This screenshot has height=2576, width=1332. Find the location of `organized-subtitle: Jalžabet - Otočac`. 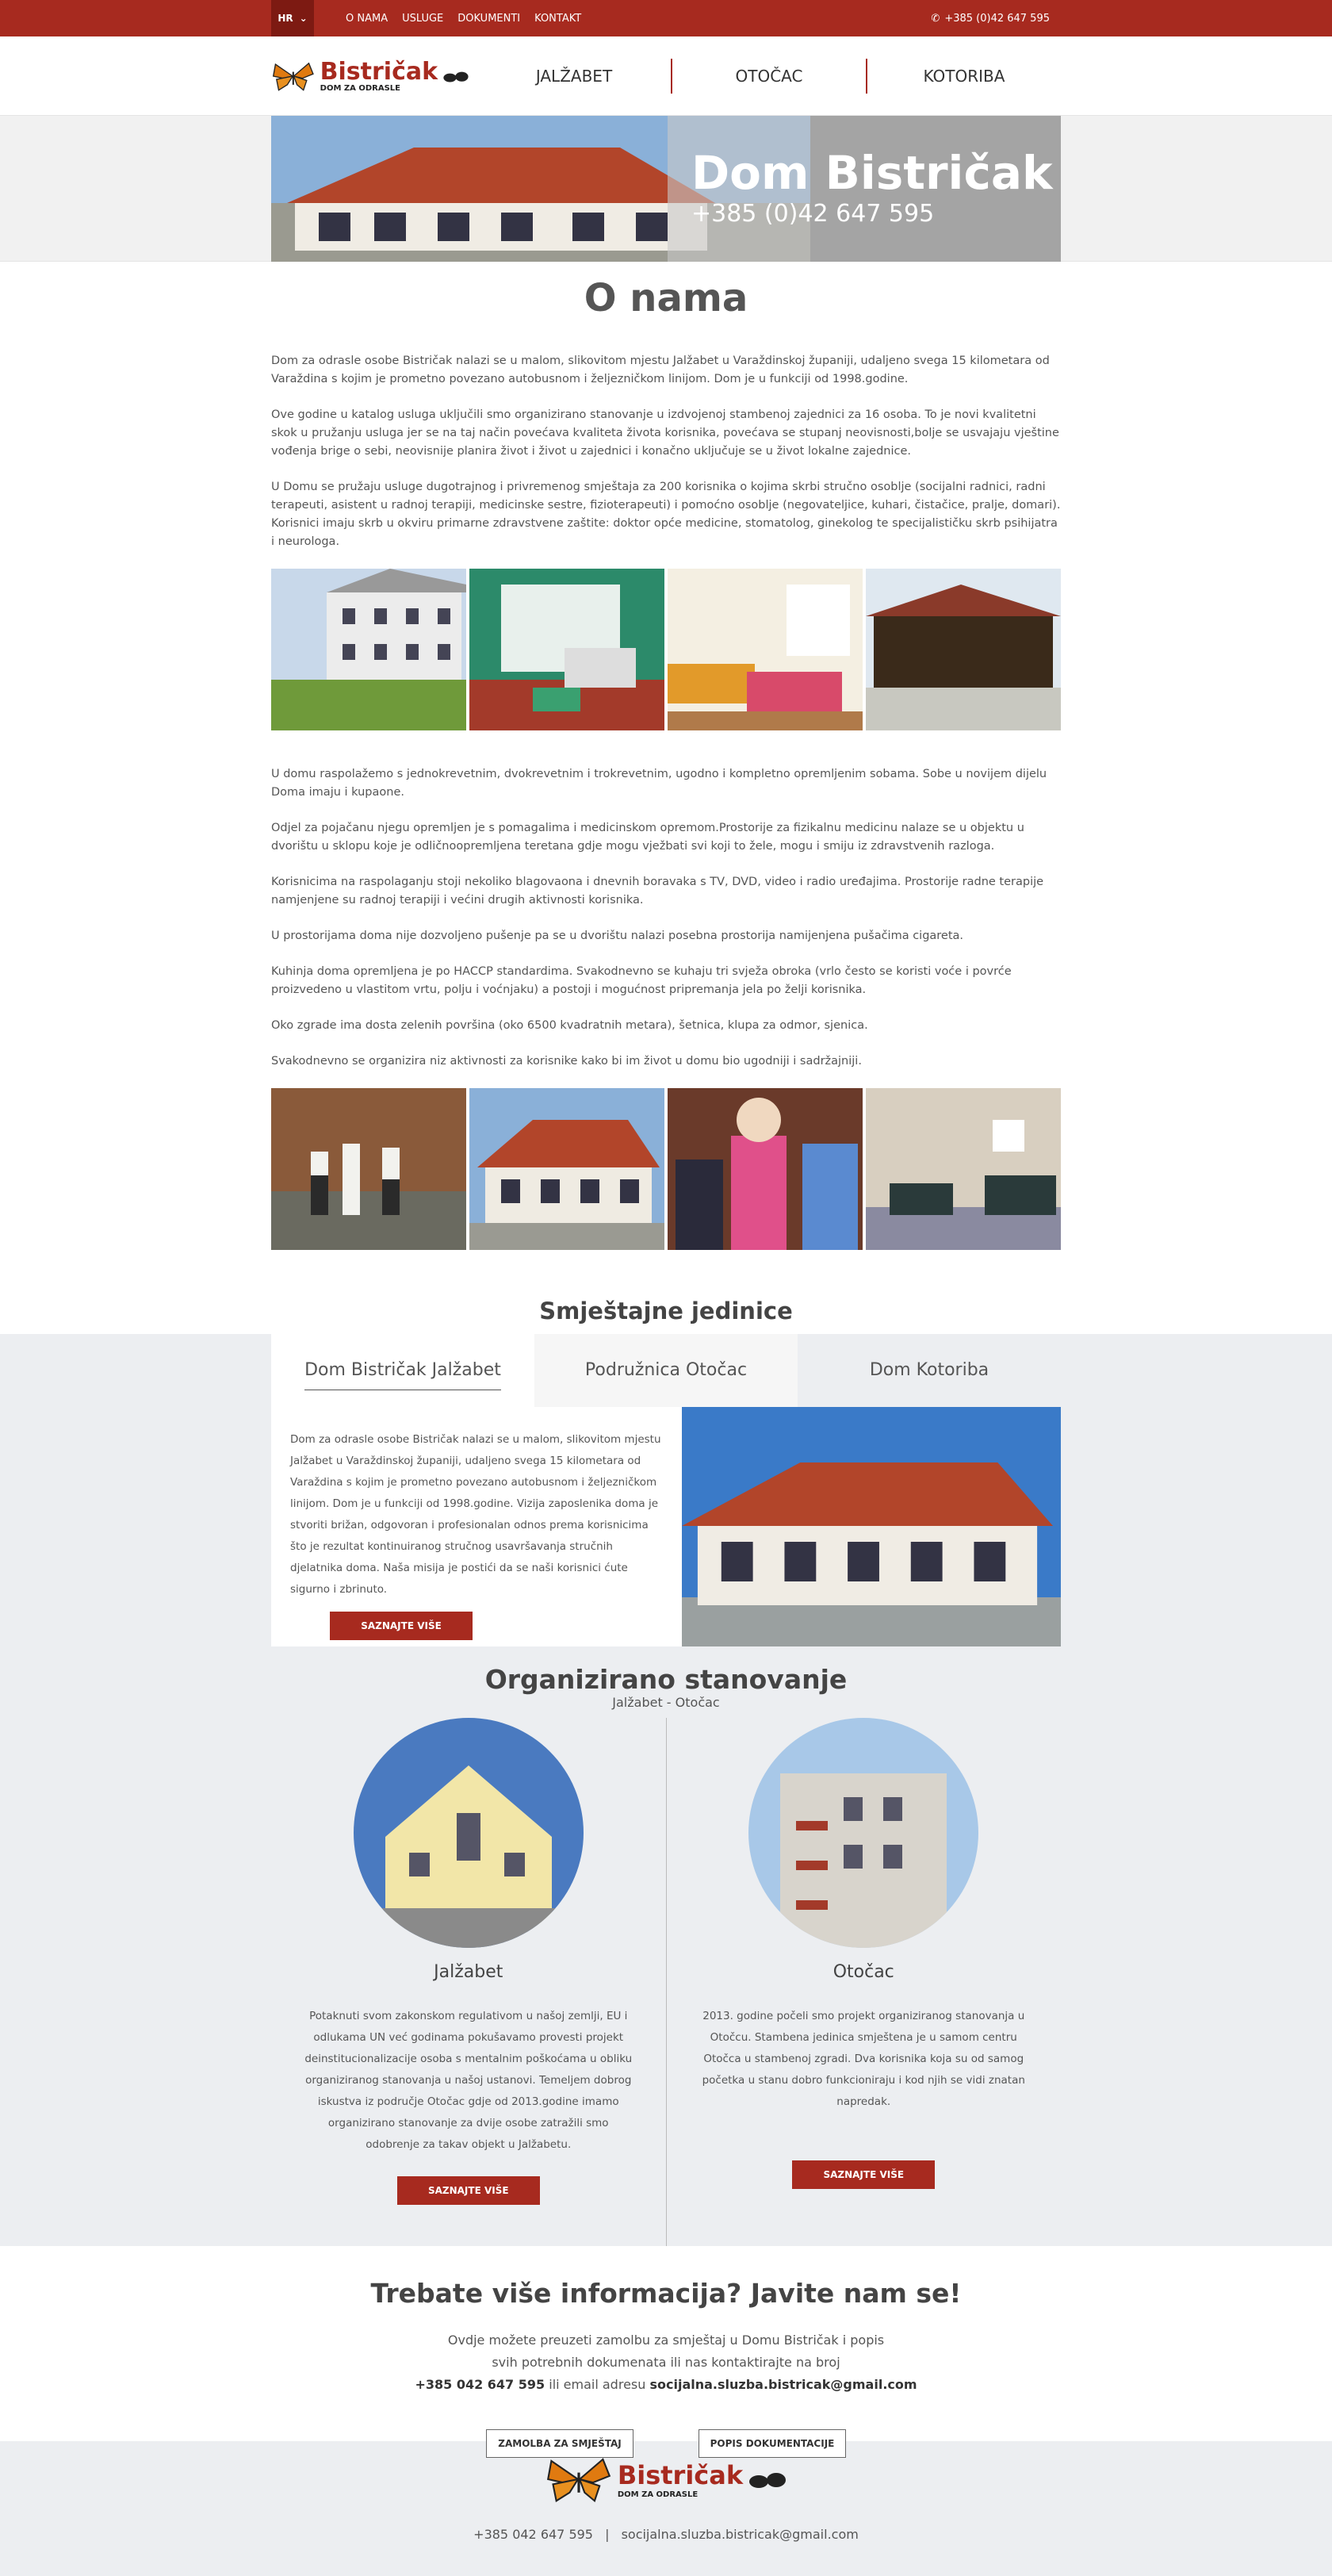

organized-subtitle: Jalžabet - Otočac is located at coordinates (666, 1703).